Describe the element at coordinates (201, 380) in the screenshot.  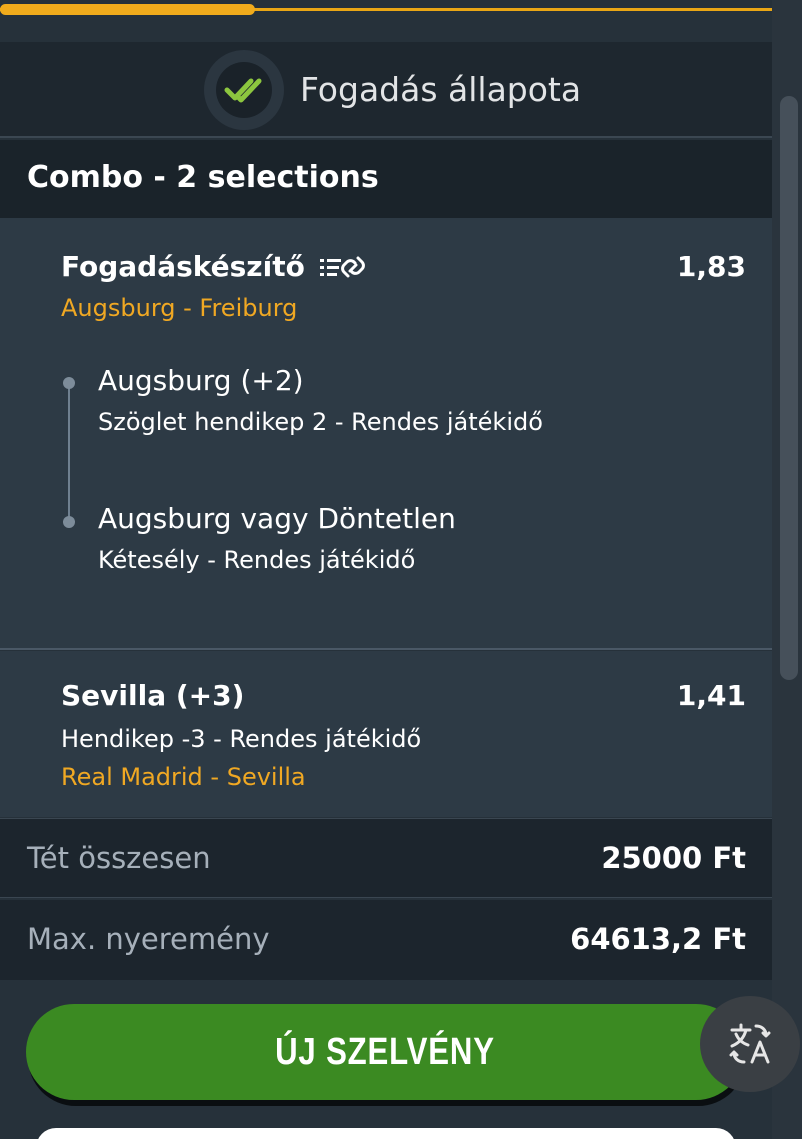
I see `leg-title: Augsburg (+2)` at that location.